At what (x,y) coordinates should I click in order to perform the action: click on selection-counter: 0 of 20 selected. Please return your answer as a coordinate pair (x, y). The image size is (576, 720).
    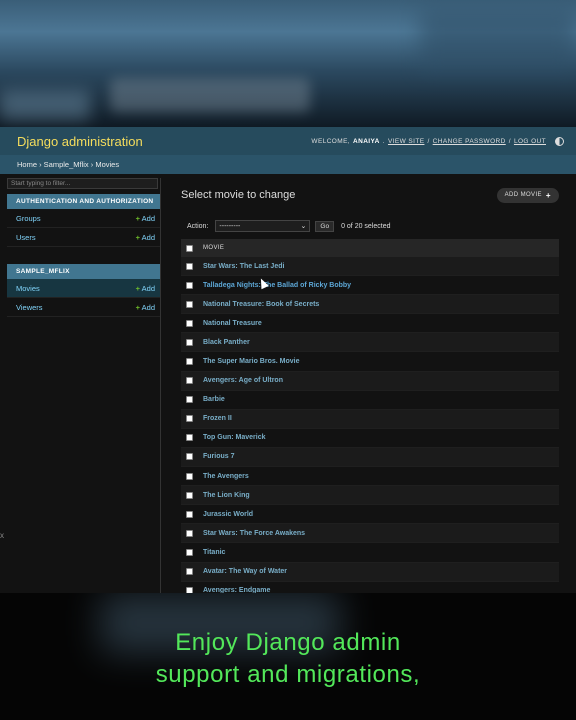
    Looking at the image, I should click on (366, 226).